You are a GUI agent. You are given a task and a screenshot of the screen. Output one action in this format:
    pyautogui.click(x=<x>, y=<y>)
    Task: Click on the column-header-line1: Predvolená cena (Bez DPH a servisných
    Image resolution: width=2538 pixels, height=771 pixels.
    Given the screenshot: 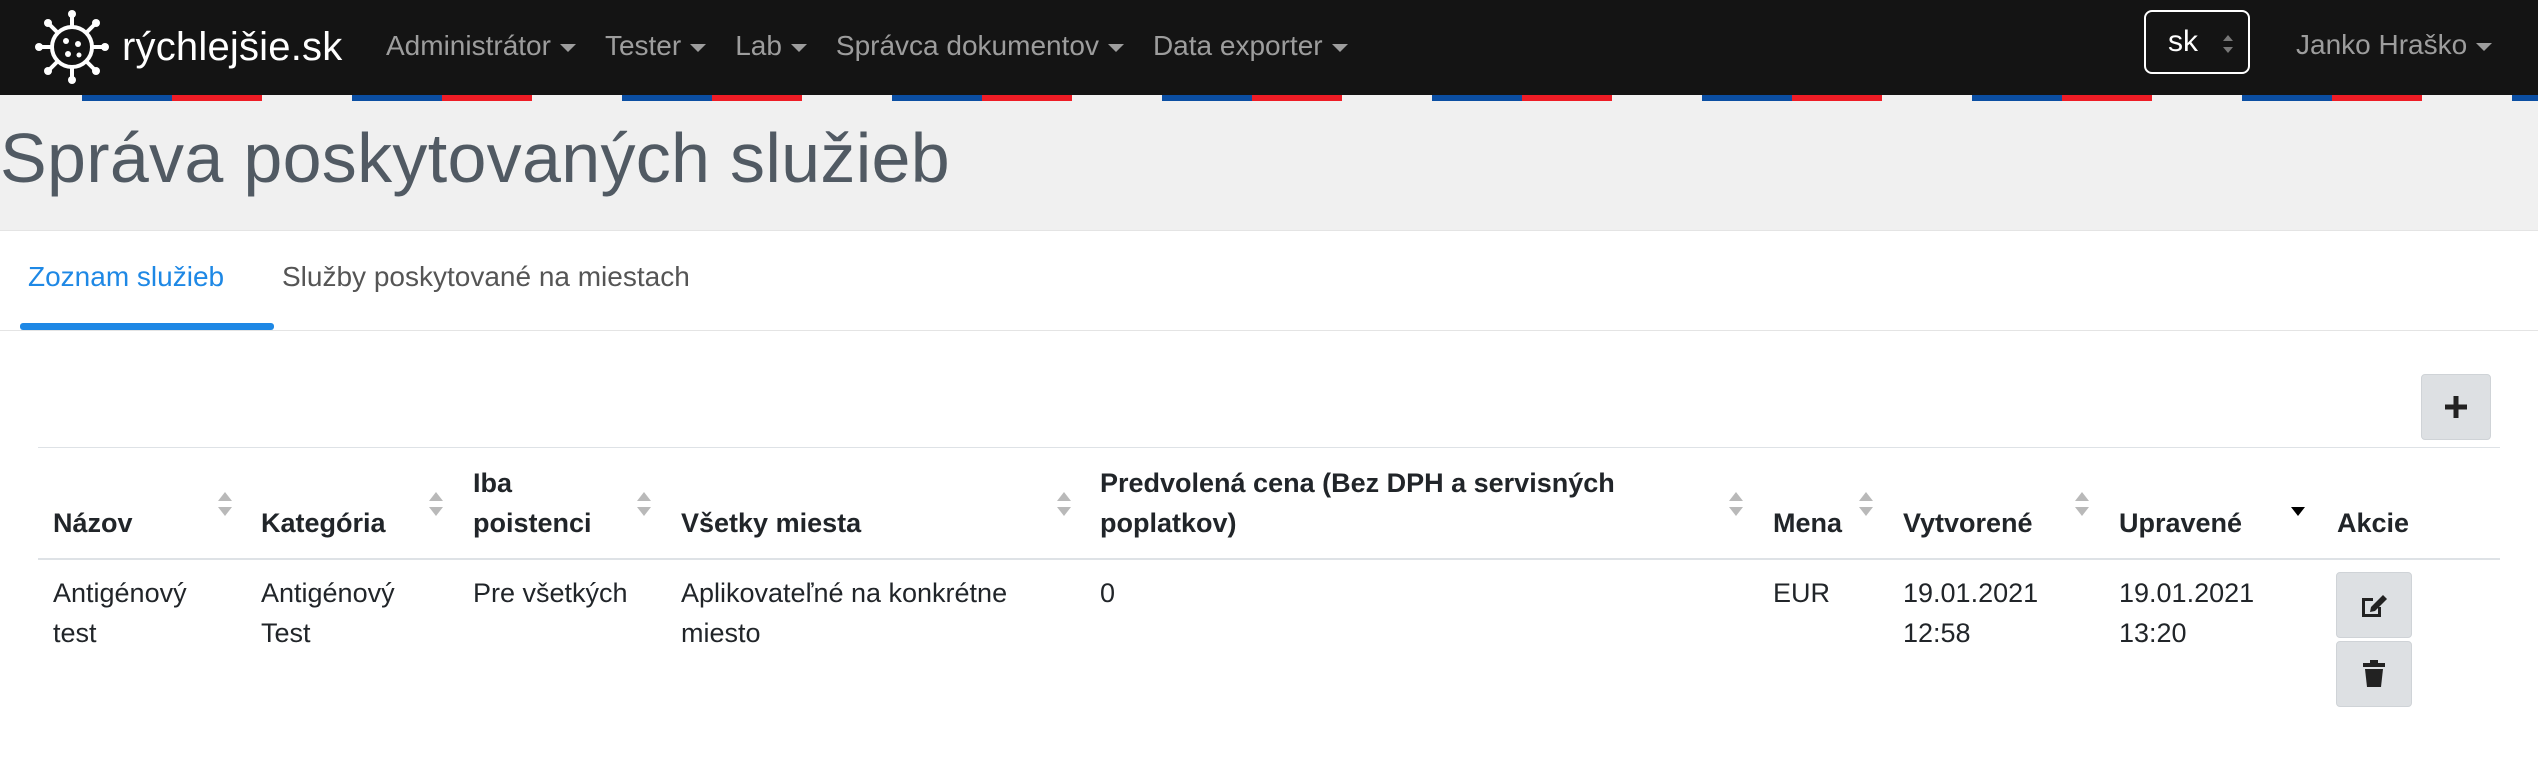 What is the action you would take?
    pyautogui.click(x=1357, y=483)
    